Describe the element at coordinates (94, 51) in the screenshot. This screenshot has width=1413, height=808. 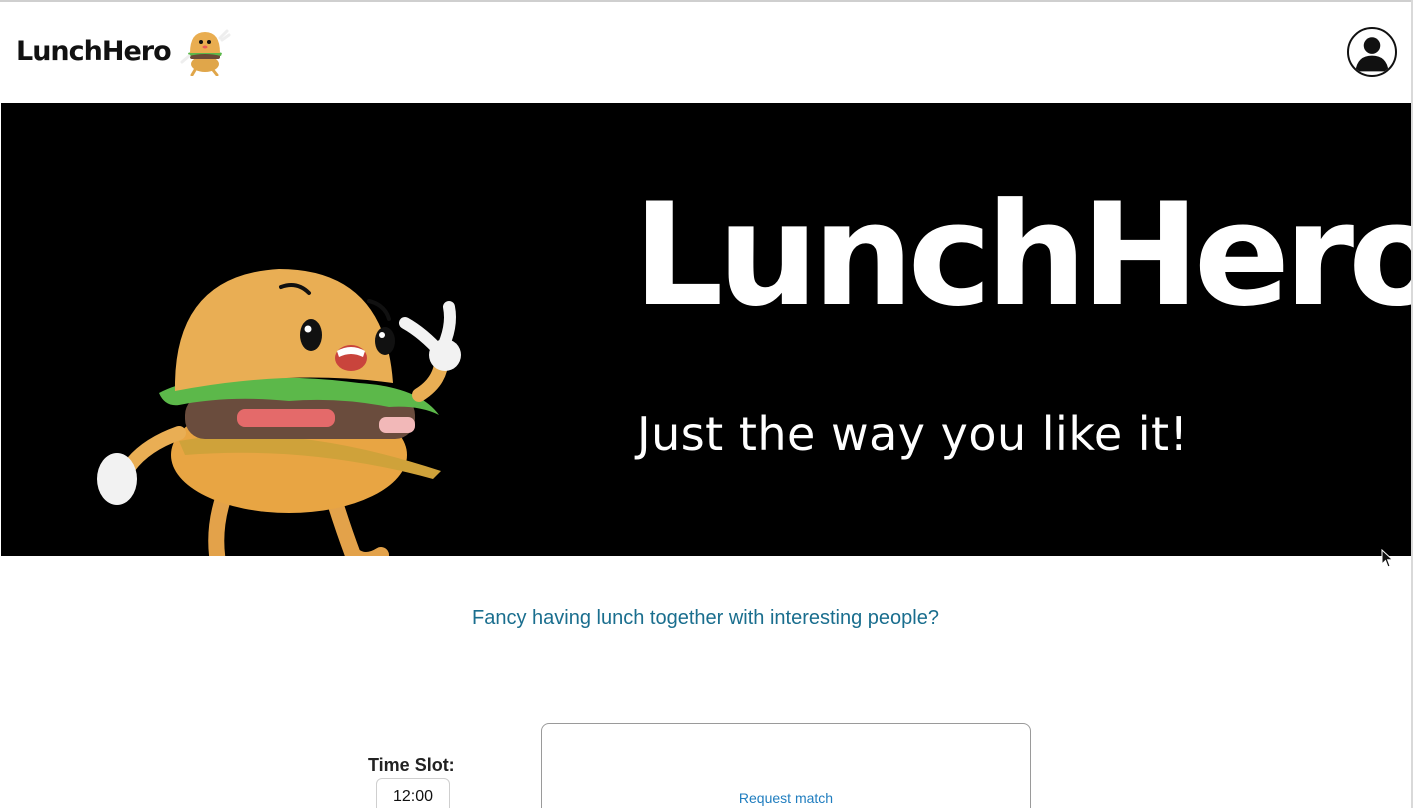
I see `brand-name: LunchHero` at that location.